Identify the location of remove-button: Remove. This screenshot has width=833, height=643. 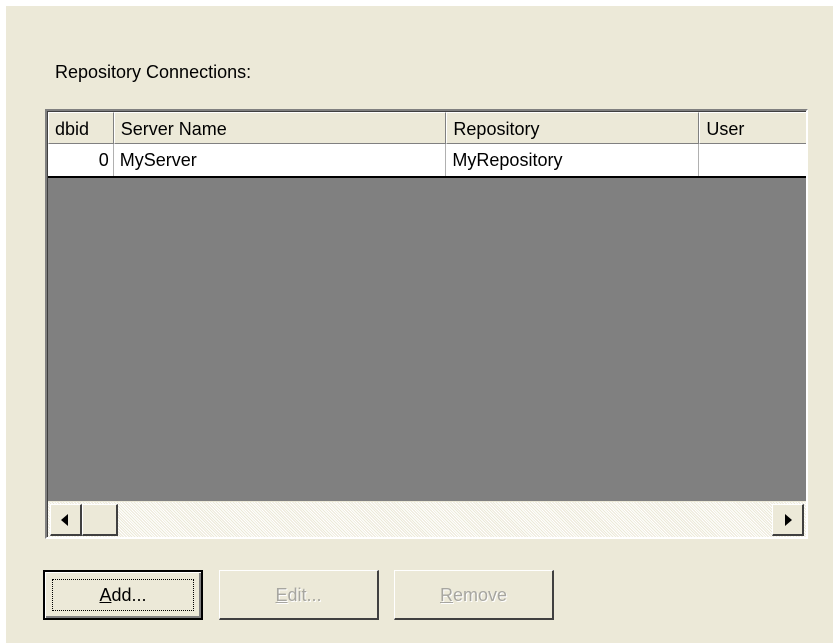
(474, 595).